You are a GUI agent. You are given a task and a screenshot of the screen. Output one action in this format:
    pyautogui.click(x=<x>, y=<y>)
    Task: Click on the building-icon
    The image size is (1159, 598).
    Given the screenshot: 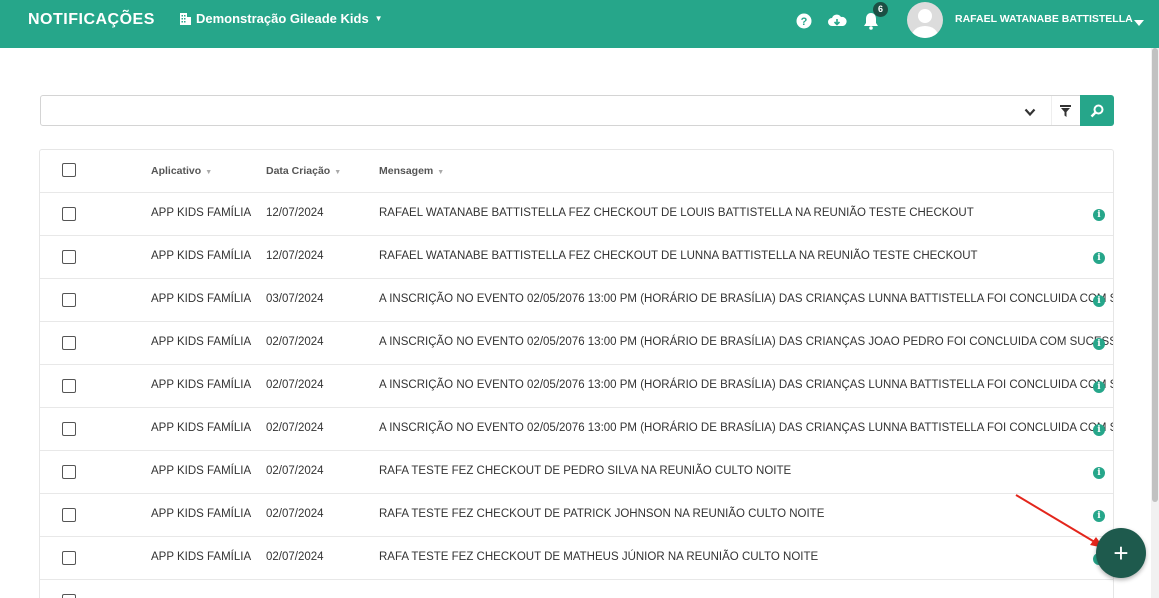 What is the action you would take?
    pyautogui.click(x=185, y=19)
    